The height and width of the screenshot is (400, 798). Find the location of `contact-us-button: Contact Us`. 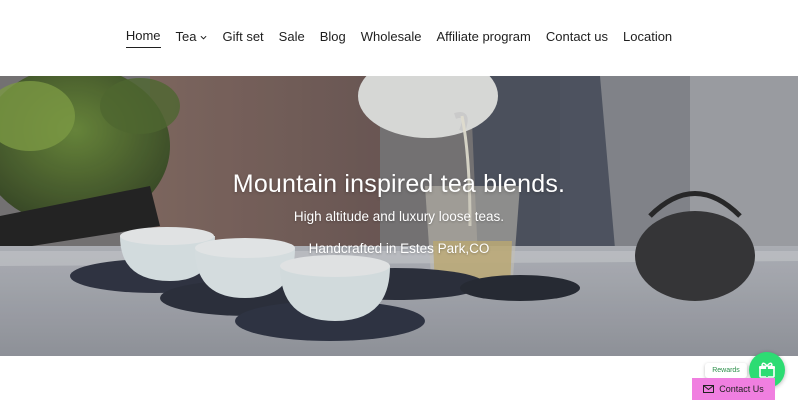

contact-us-button: Contact Us is located at coordinates (733, 389).